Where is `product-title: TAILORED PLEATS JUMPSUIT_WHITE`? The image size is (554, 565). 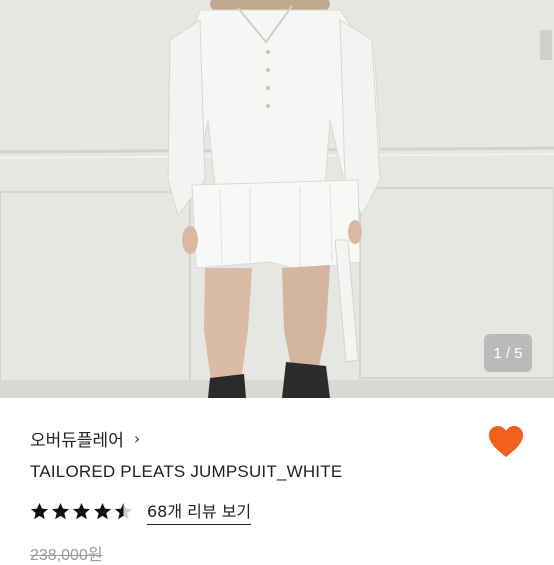 product-title: TAILORED PLEATS JUMPSUIT_WHITE is located at coordinates (186, 471).